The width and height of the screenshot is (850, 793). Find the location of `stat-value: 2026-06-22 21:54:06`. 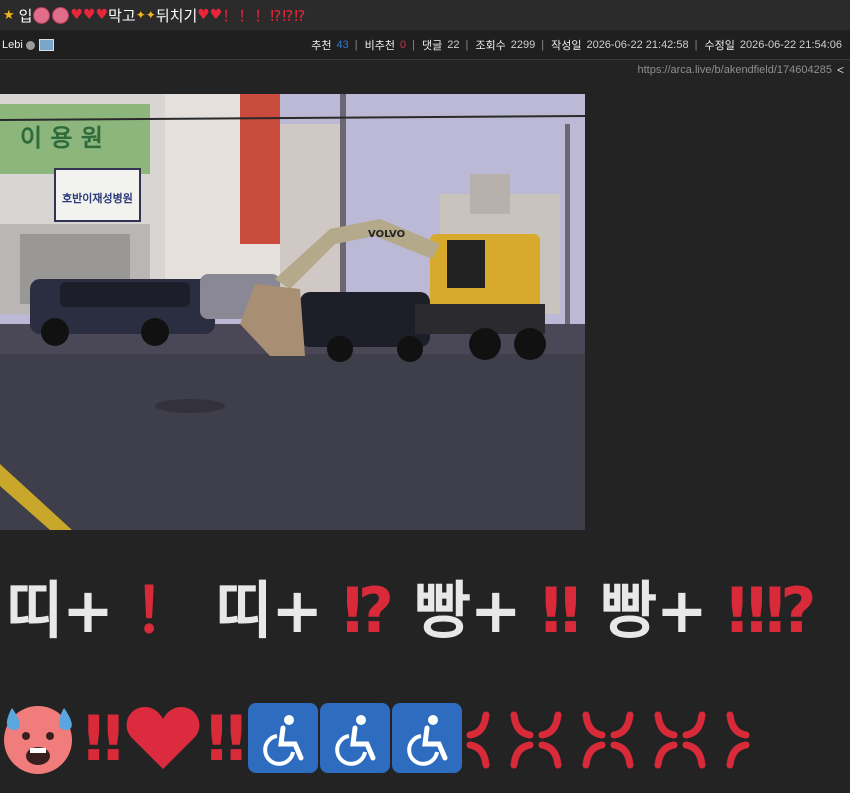

stat-value: 2026-06-22 21:54:06 is located at coordinates (790, 45).